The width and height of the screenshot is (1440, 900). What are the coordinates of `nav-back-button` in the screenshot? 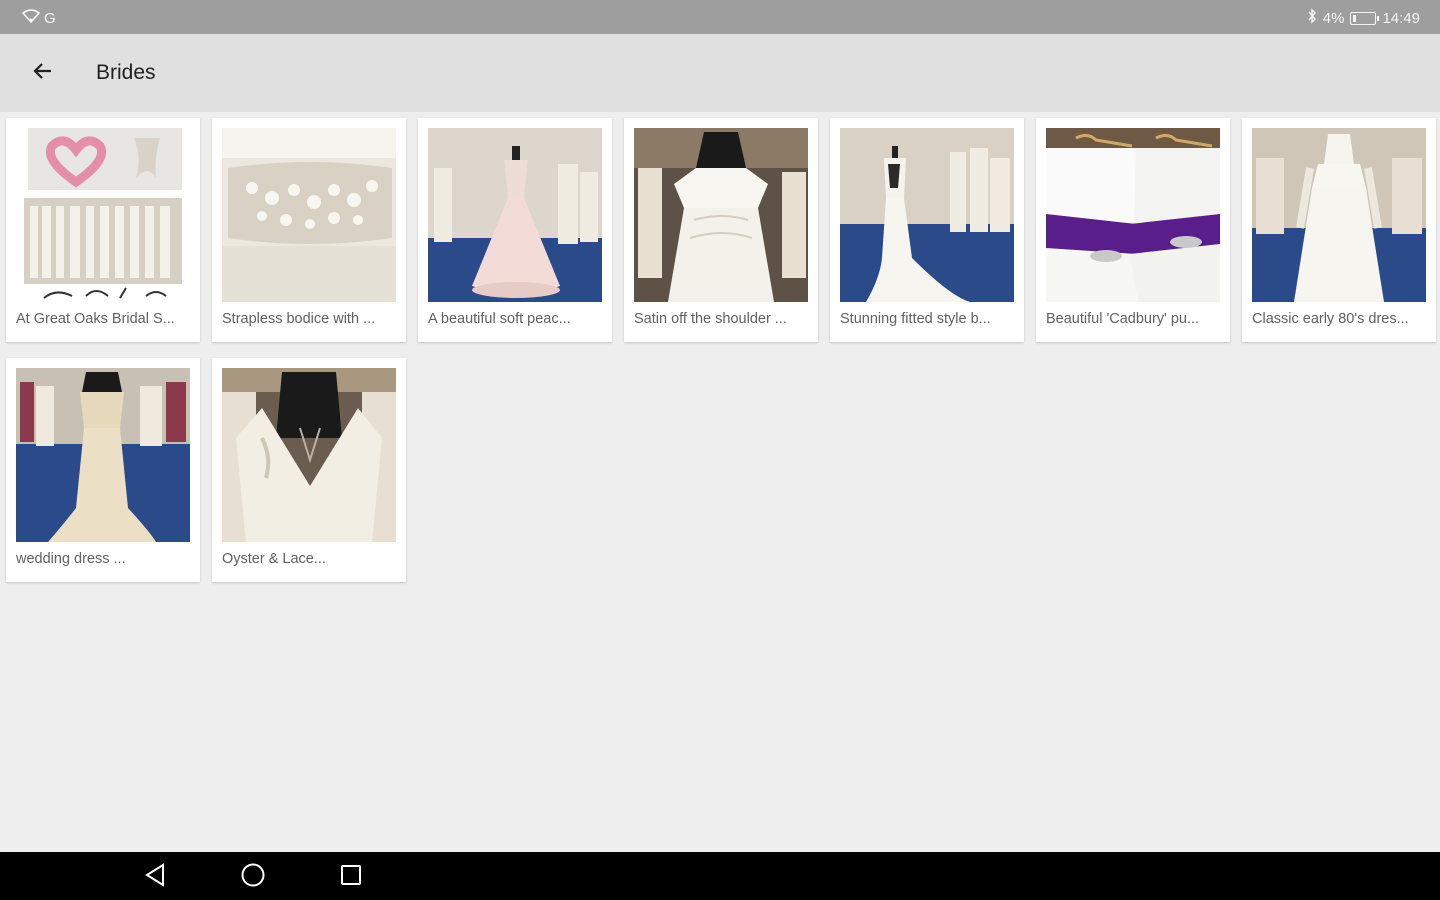 It's located at (155, 877).